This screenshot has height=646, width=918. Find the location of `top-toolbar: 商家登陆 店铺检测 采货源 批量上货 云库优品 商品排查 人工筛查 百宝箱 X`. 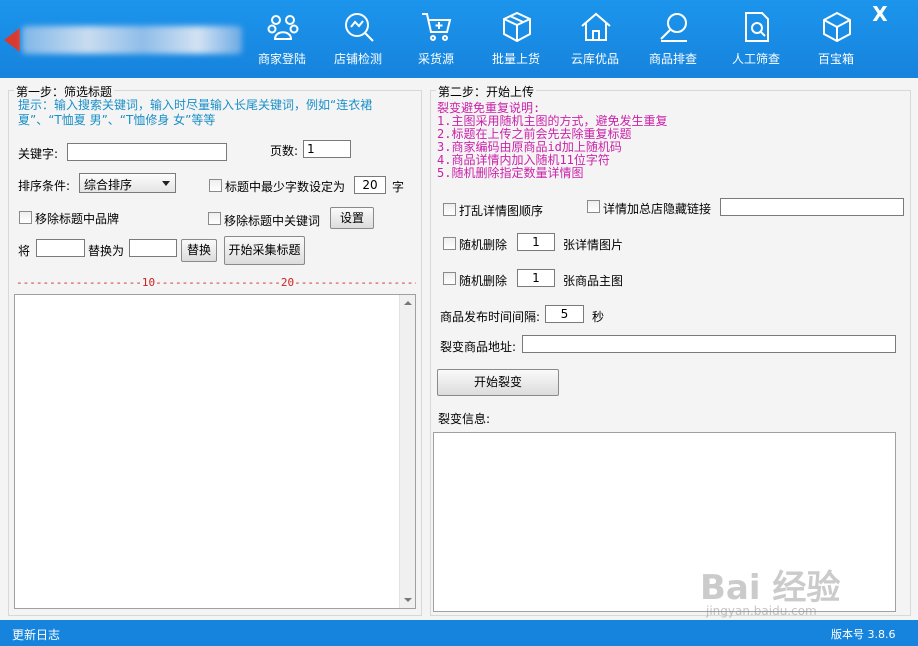

top-toolbar: 商家登陆 店铺检测 采货源 批量上货 云库优品 商品排查 人工筛查 百宝箱 X is located at coordinates (459, 39).